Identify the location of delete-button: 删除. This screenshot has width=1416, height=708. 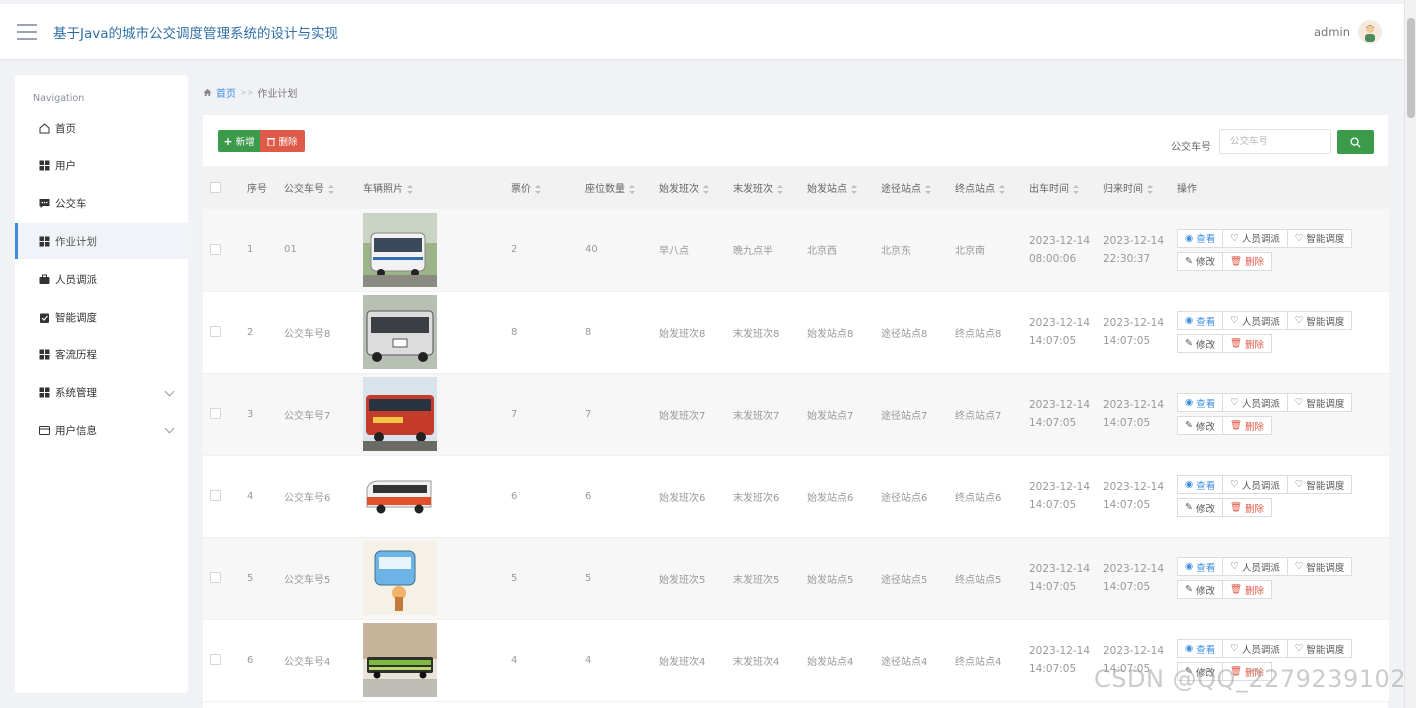
(282, 141).